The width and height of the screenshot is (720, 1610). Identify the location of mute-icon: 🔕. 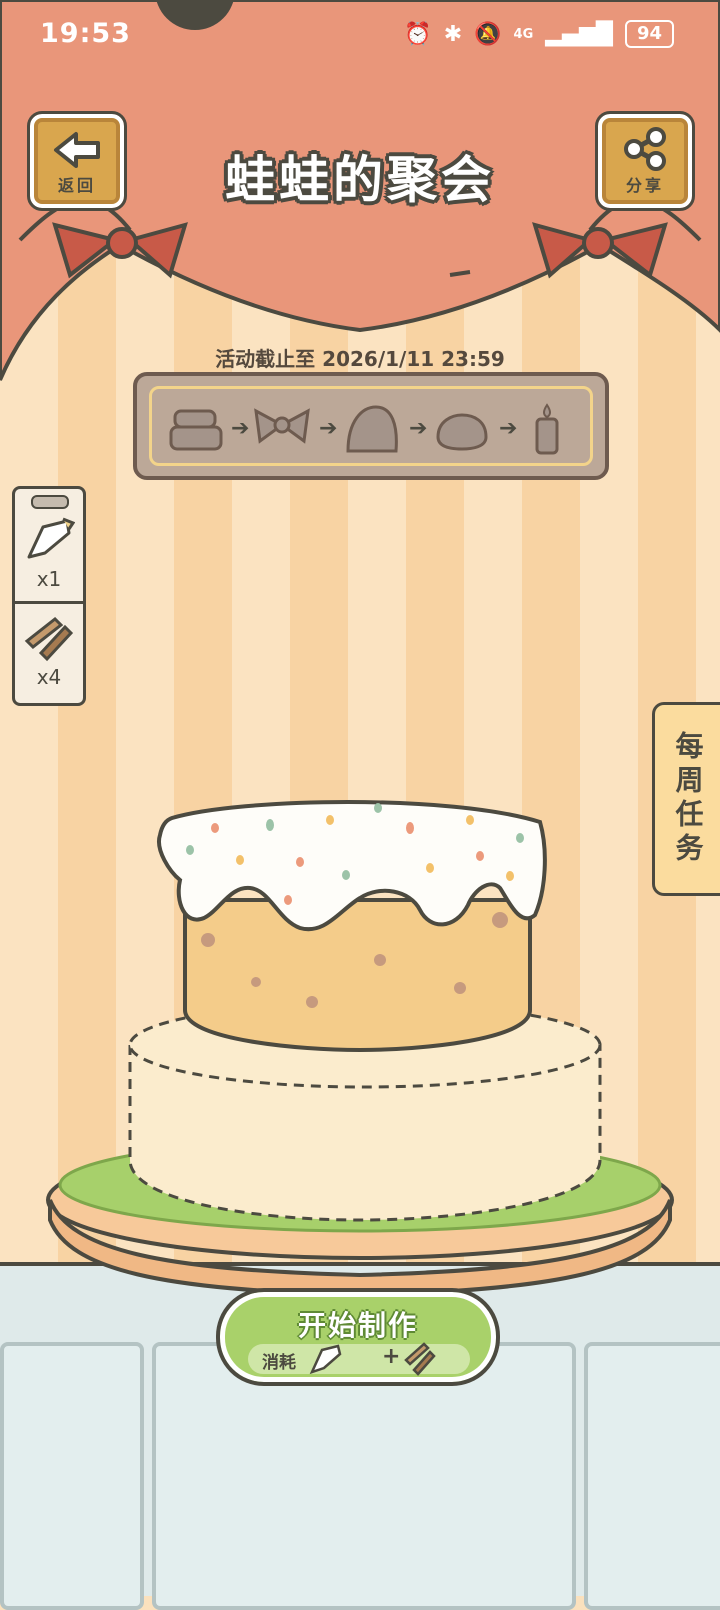
(488, 34).